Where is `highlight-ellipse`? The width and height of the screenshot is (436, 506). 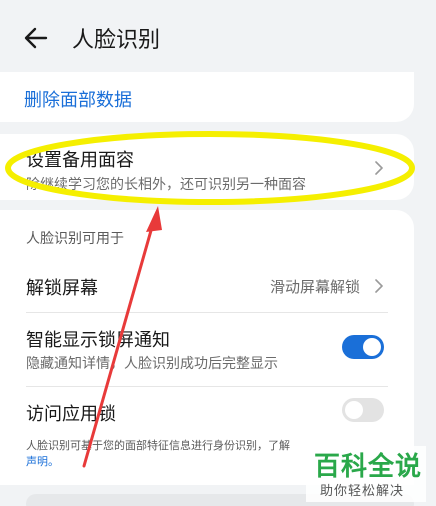
highlight-ellipse is located at coordinates (210, 168).